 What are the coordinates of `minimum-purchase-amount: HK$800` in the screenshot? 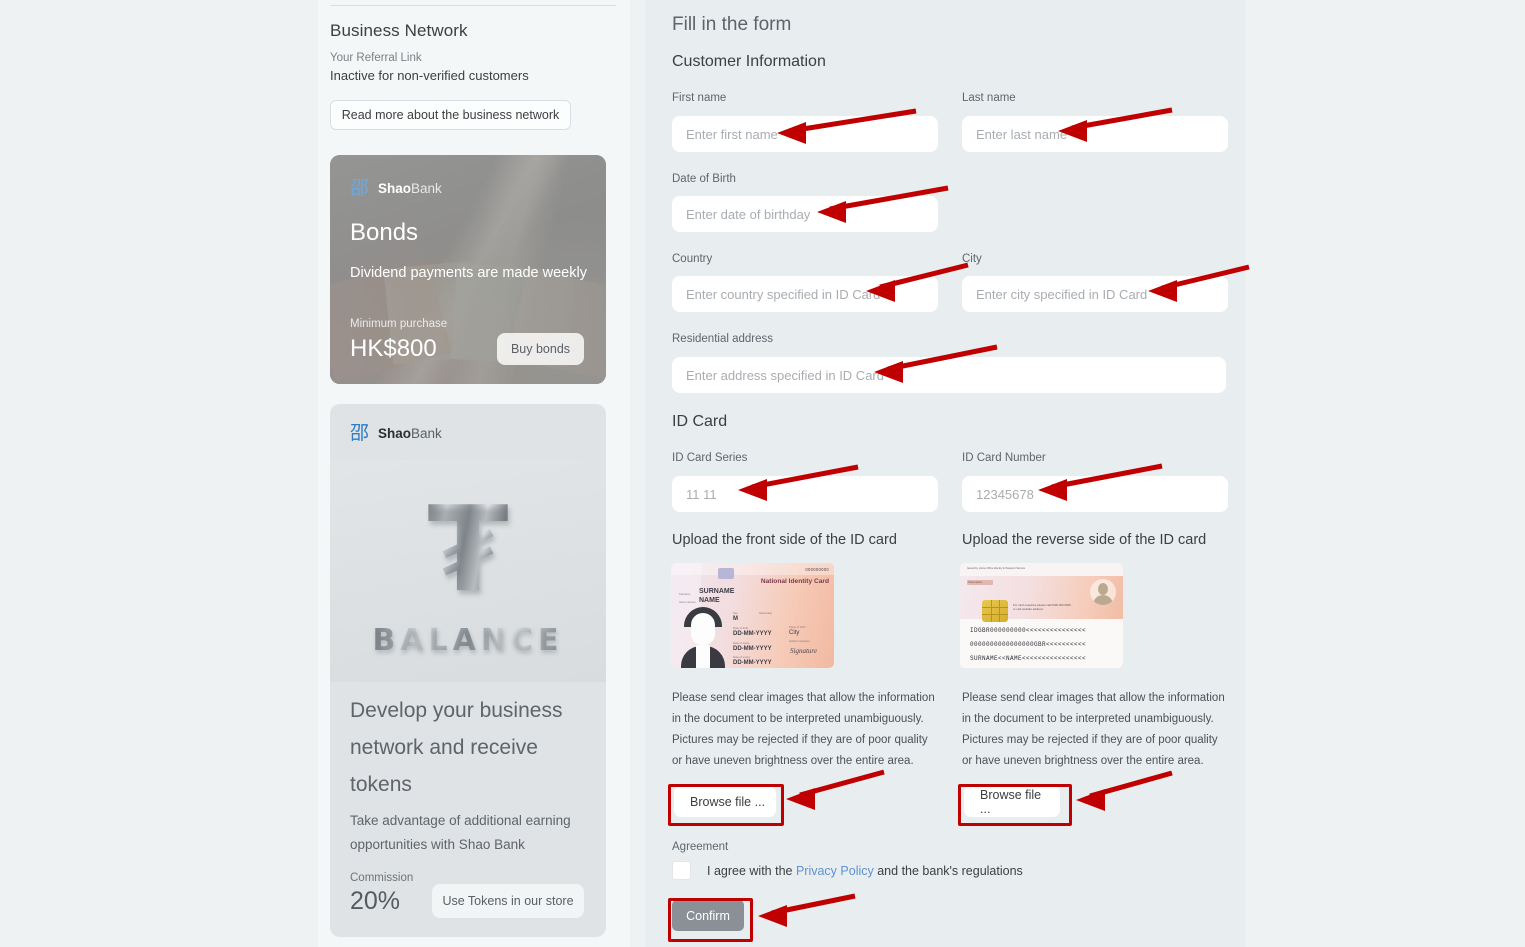 It's located at (393, 348).